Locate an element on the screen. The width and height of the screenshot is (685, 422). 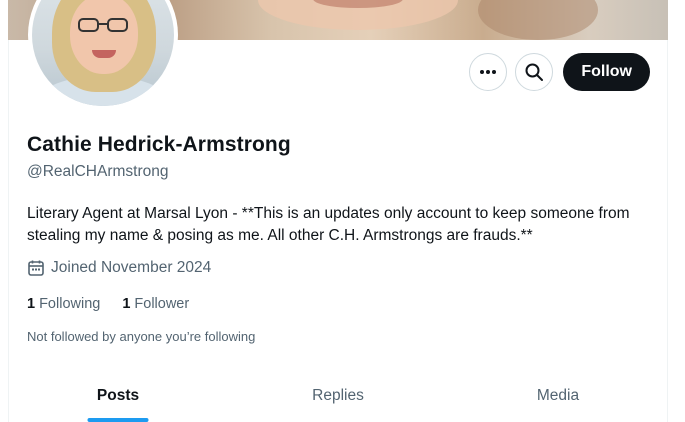
more-dots-icon is located at coordinates (488, 72).